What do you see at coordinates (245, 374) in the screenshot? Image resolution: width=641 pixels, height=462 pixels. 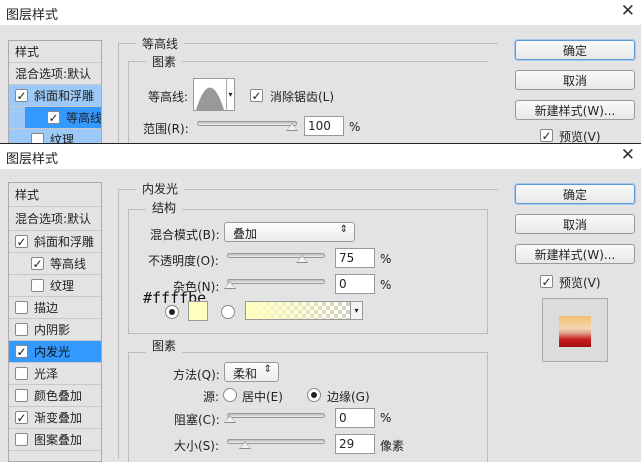 I see `select-value: 柔和` at bounding box center [245, 374].